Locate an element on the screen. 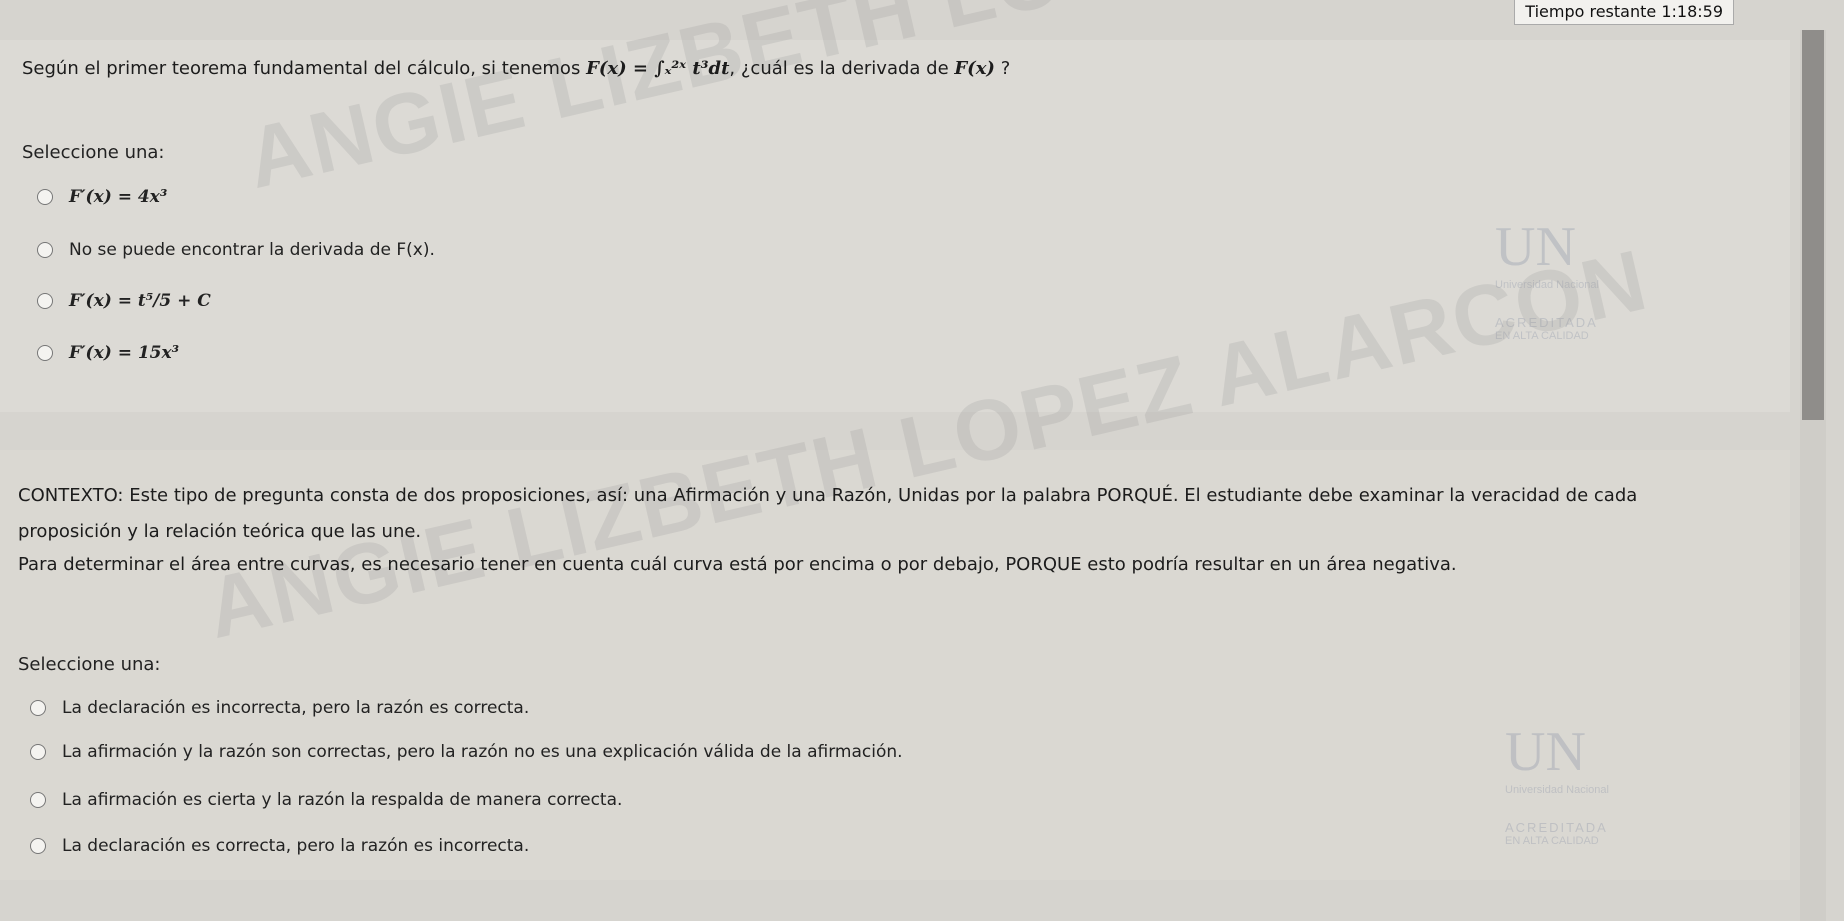  page-scrollbar is located at coordinates (1813, 475).